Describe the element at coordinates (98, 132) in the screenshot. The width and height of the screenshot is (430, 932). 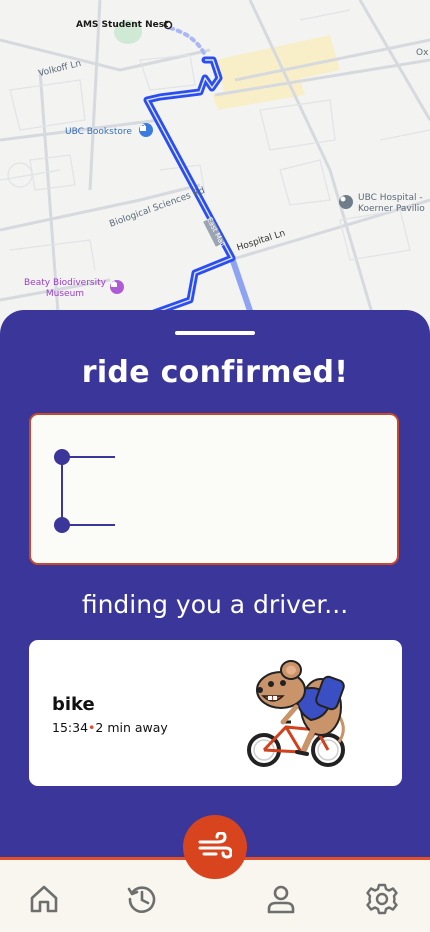
I see `map-label-bookstore: UBC Bookstore` at that location.